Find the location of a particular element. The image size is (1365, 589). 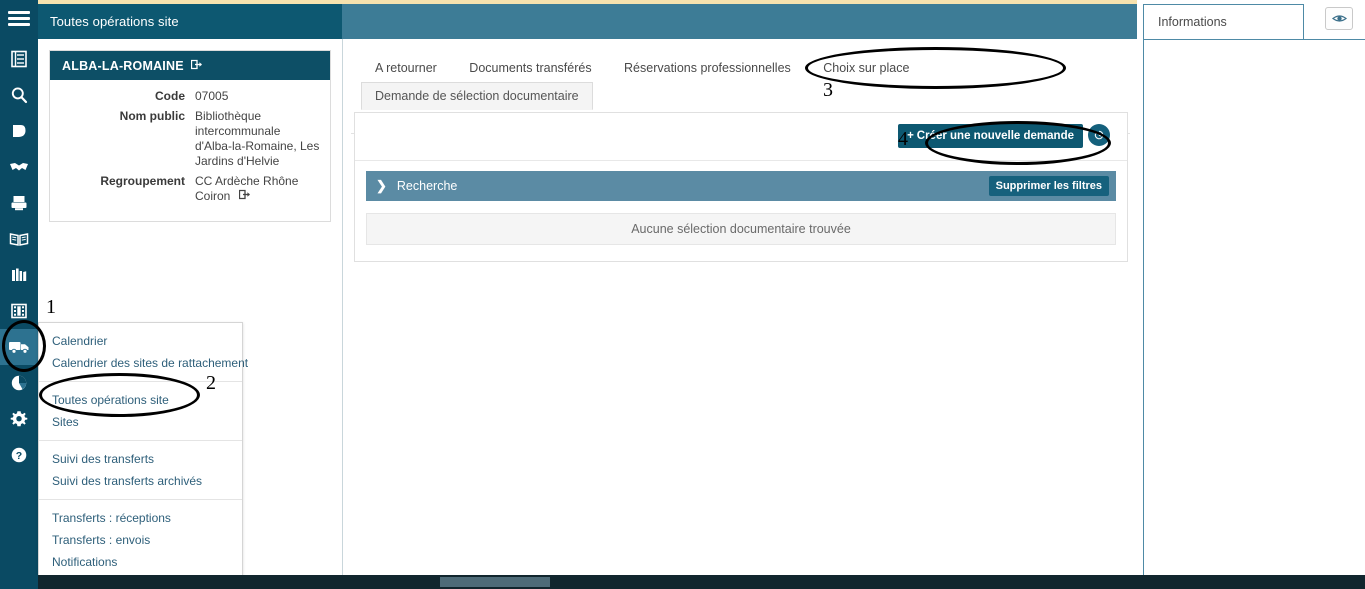

sidebar-item-prets is located at coordinates (19, 203).